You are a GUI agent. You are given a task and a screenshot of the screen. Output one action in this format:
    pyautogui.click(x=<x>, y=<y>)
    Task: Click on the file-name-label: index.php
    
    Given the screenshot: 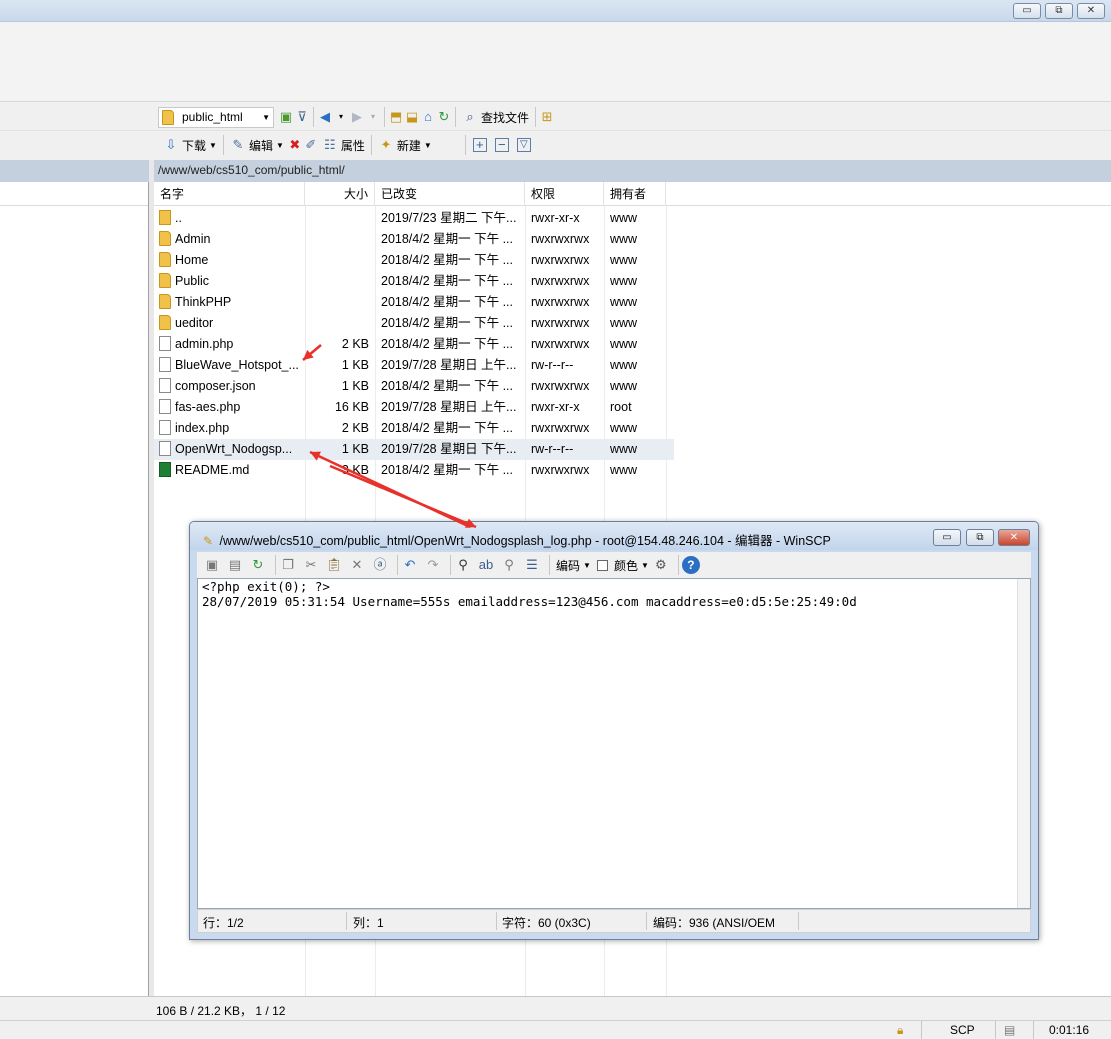 What is the action you would take?
    pyautogui.click(x=202, y=428)
    